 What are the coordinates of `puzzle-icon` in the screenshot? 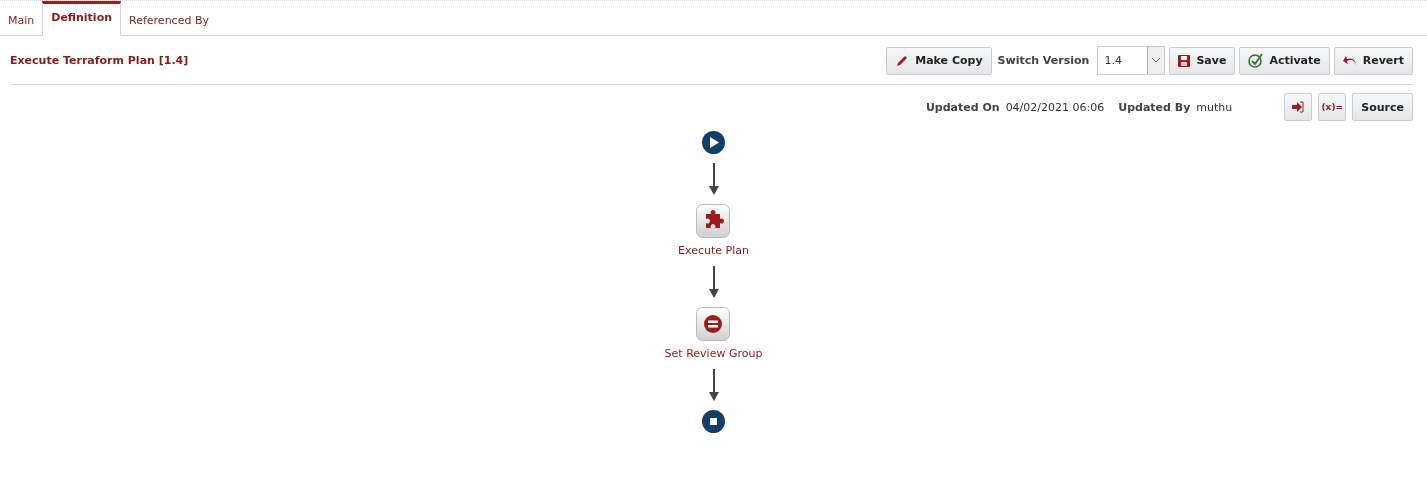 It's located at (713, 221).